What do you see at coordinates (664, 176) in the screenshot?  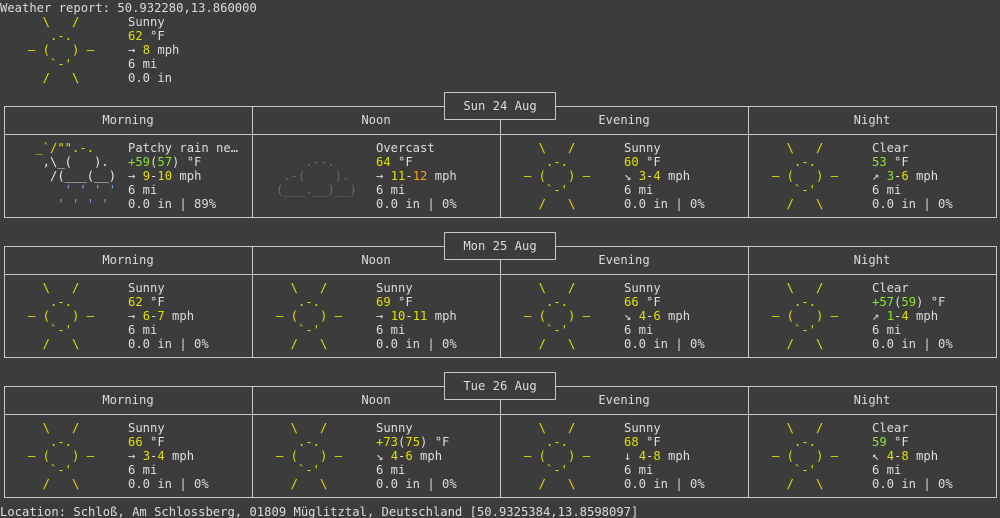 I see `forecast-slot-info: Sunny 60 °F ↘ 3-4 mph 6 mi 0.0 in | 0%` at bounding box center [664, 176].